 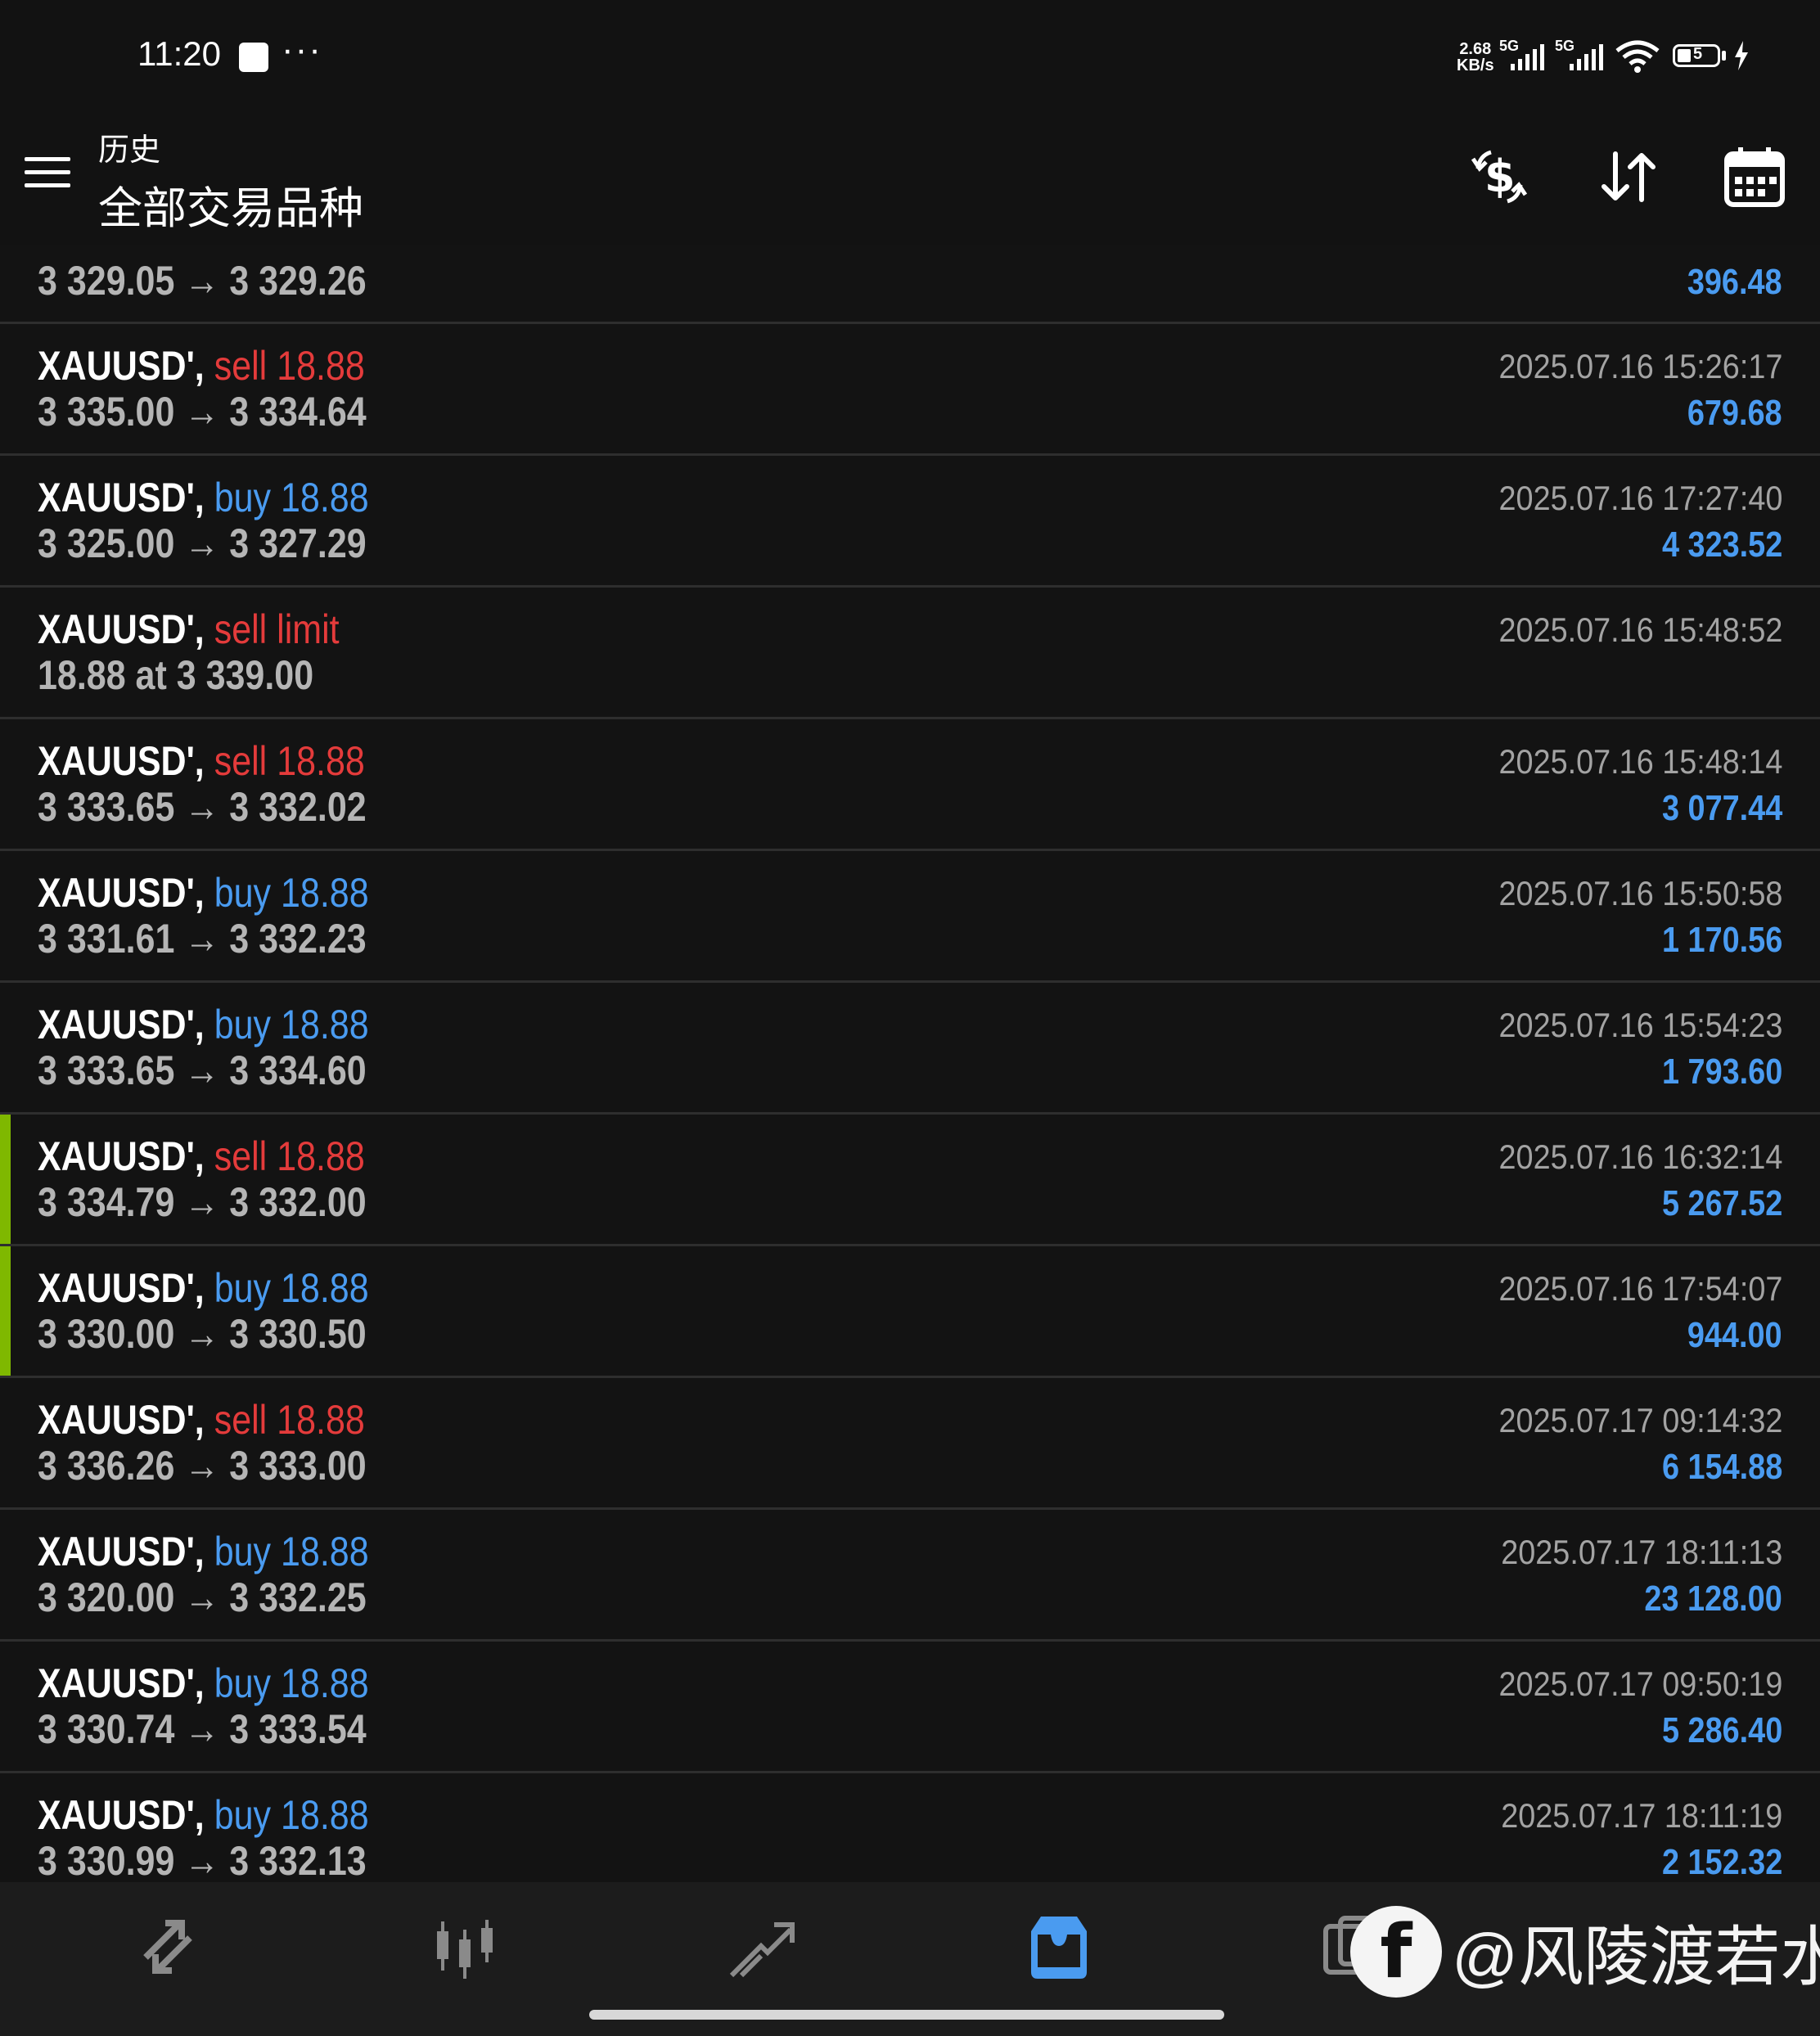 What do you see at coordinates (1722, 1072) in the screenshot?
I see `trade-profit: 1 793.60` at bounding box center [1722, 1072].